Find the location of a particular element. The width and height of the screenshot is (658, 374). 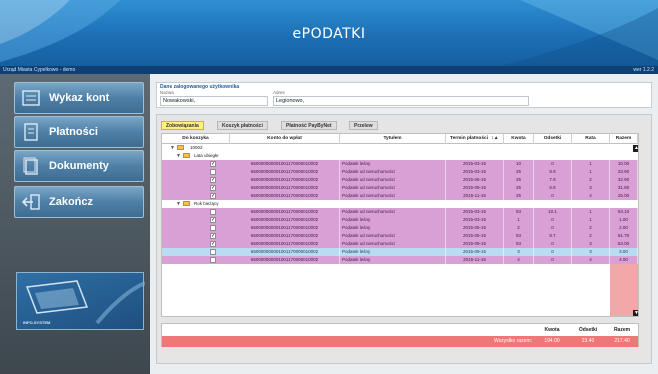

nav-button-zakoncz: Zakończ is located at coordinates (79, 202).